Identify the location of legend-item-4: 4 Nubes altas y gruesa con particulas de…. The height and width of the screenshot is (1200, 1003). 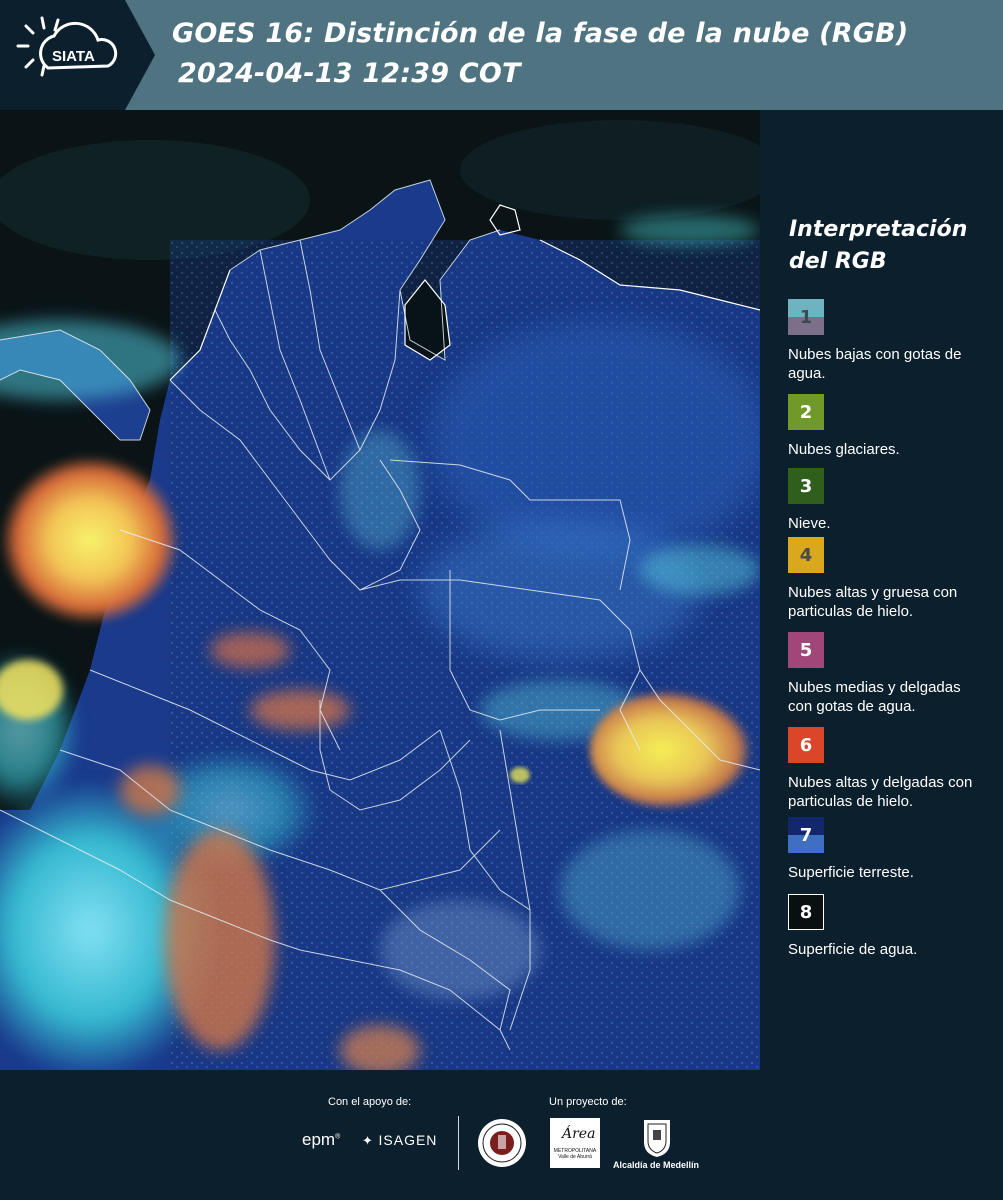
(895, 579).